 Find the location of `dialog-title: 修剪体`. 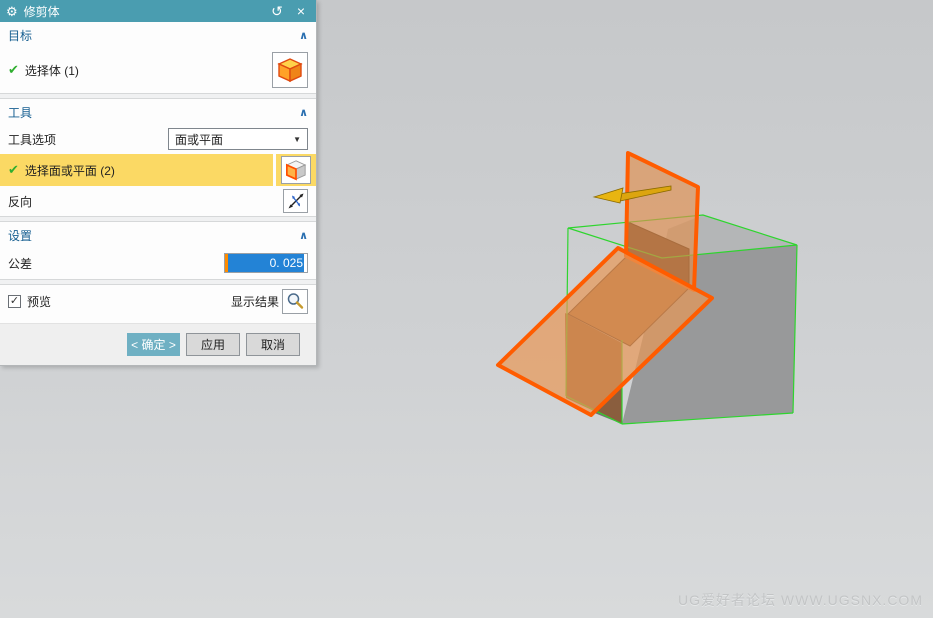

dialog-title: 修剪体 is located at coordinates (41, 11).